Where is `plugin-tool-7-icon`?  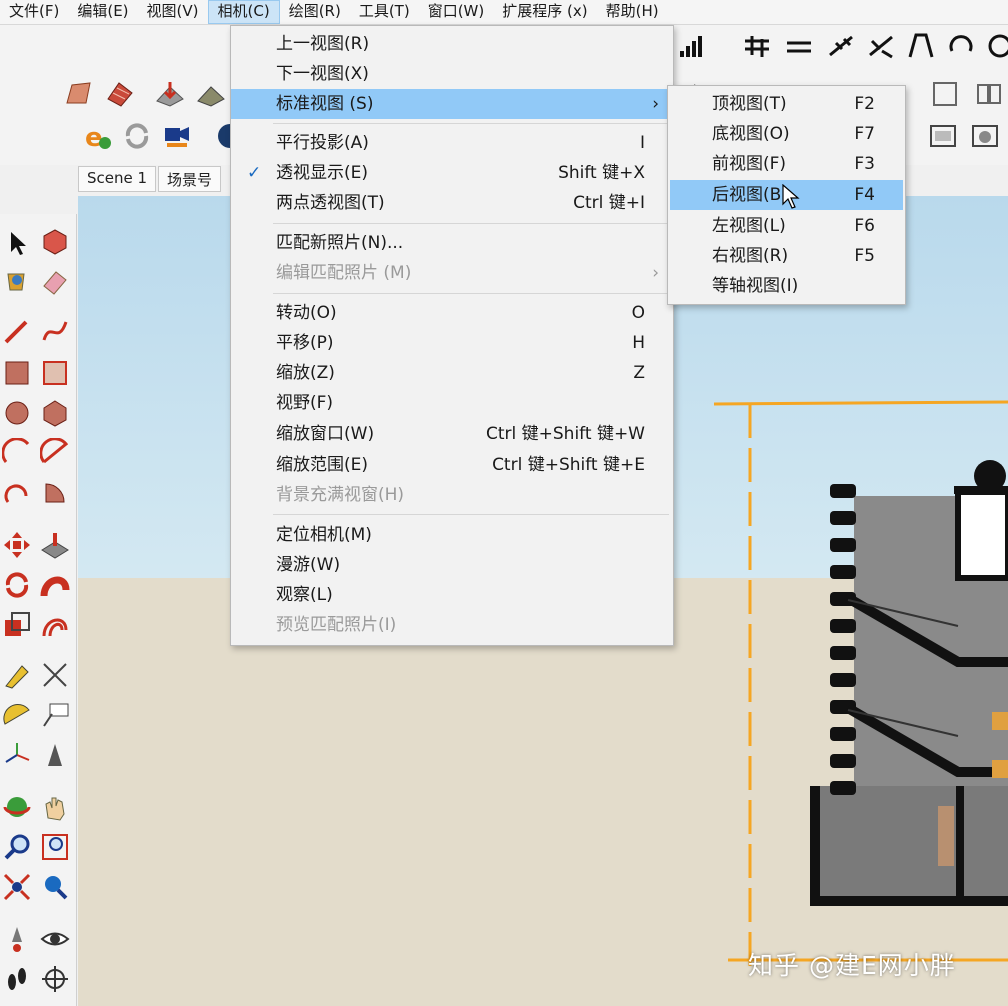
plugin-tool-7-icon is located at coordinates (996, 46).